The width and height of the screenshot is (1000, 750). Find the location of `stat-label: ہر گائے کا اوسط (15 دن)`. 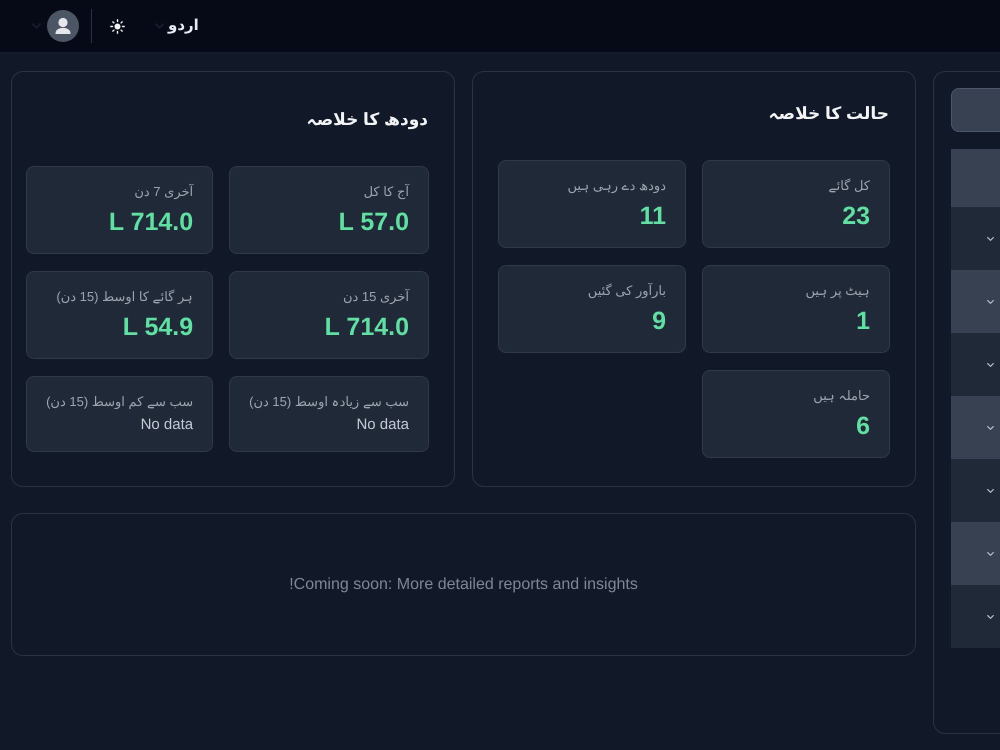

stat-label: ہر گائے کا اوسط (15 دن) is located at coordinates (124, 297).